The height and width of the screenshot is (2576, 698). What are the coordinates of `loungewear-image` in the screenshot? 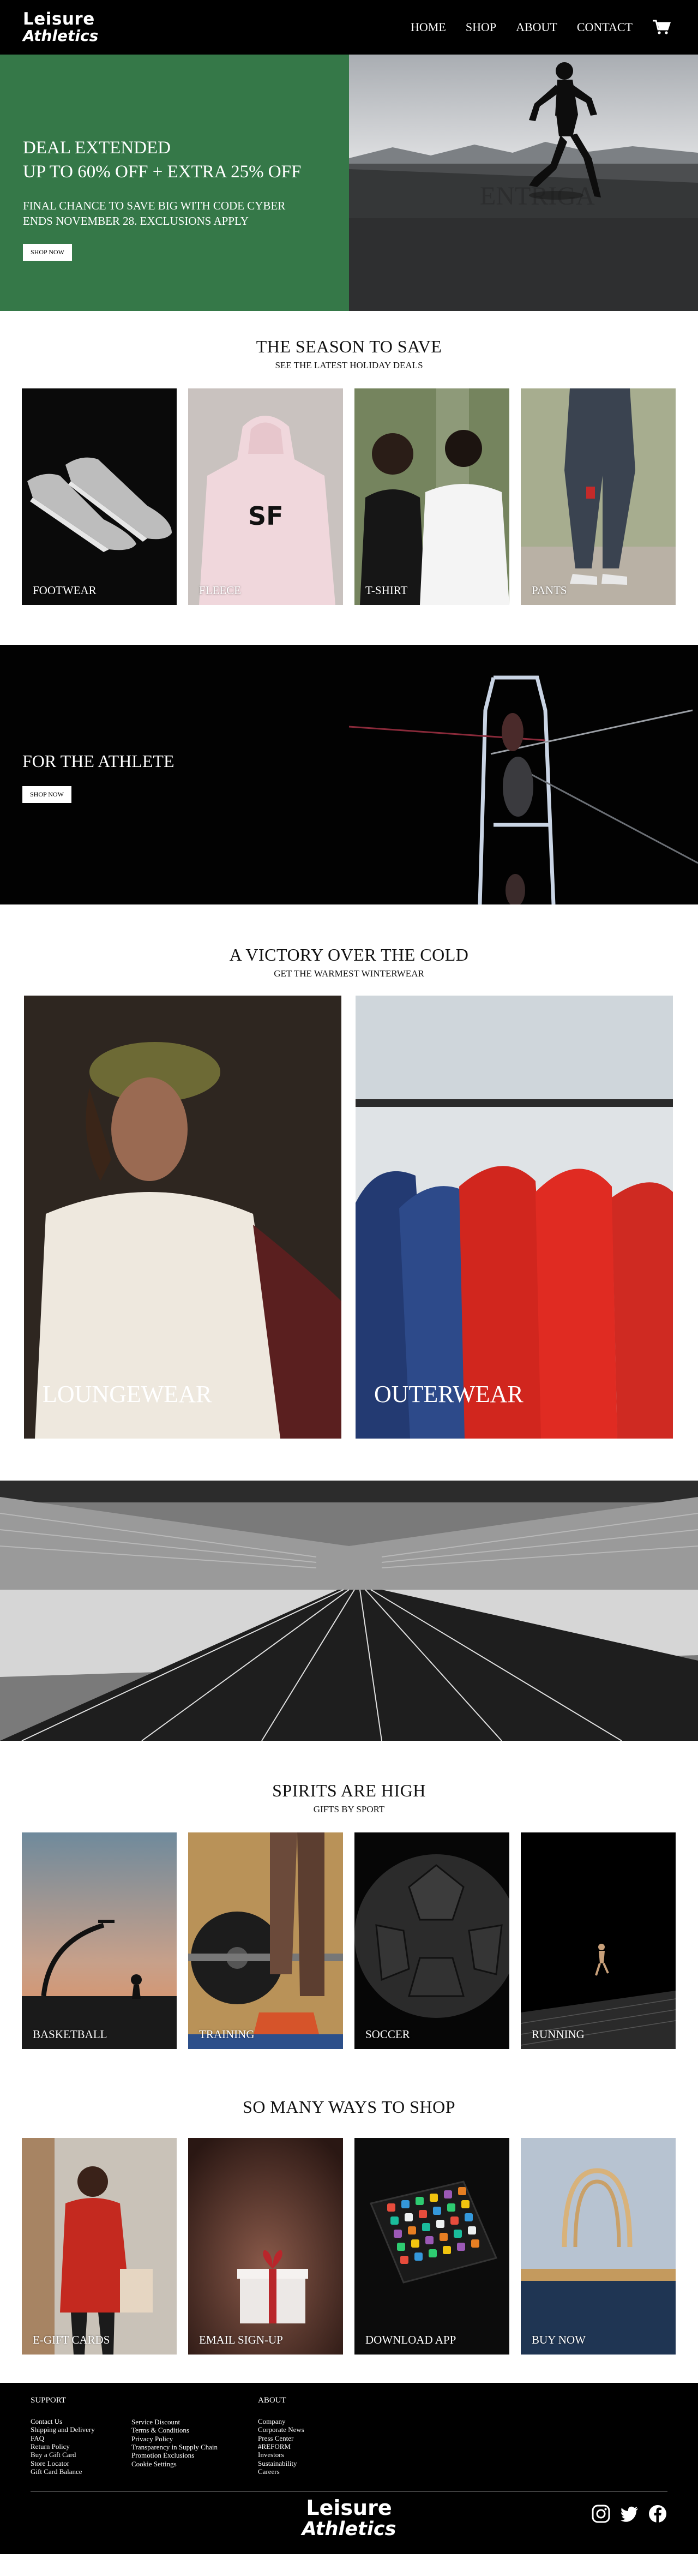 It's located at (182, 1218).